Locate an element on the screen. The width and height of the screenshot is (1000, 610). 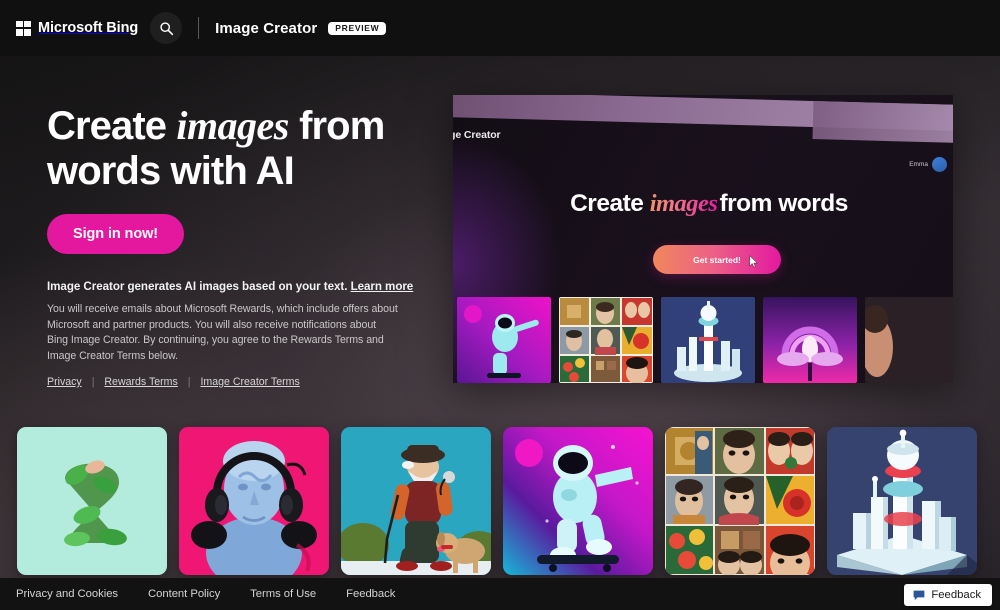
sign-in-button: Sign in now! is located at coordinates (115, 234).